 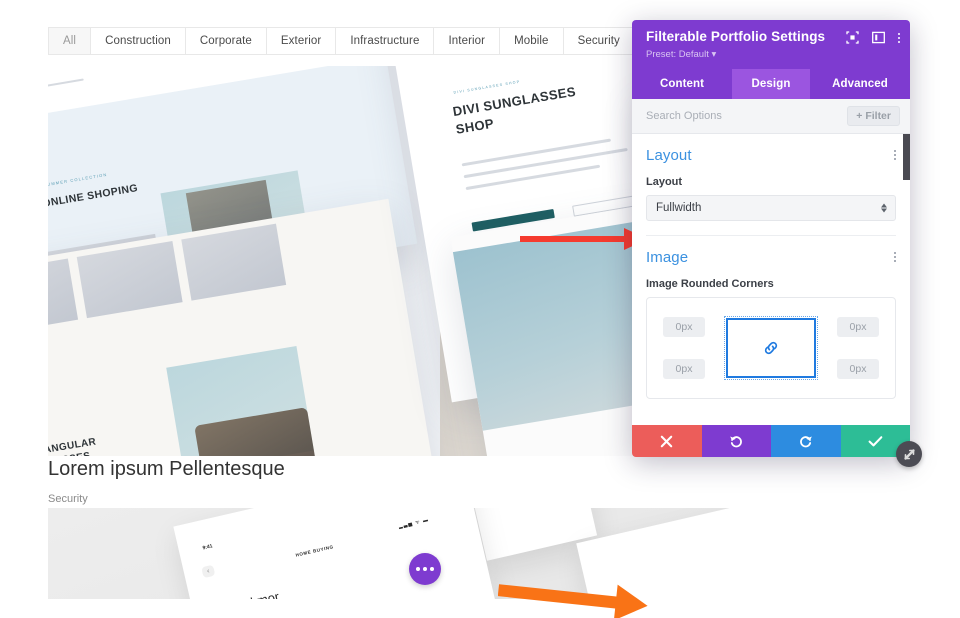 I want to click on mockup-kicker: SUMMER COLLECTION, so click(x=78, y=180).